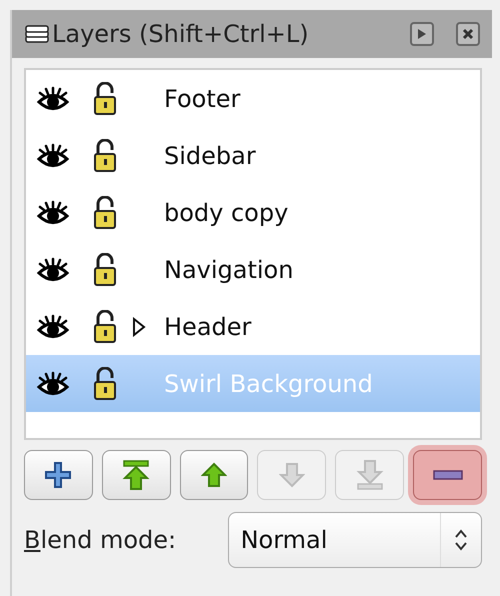 The height and width of the screenshot is (596, 500). Describe the element at coordinates (181, 34) in the screenshot. I see `panel-title: Layers (Shift+Ctrl+L)` at that location.